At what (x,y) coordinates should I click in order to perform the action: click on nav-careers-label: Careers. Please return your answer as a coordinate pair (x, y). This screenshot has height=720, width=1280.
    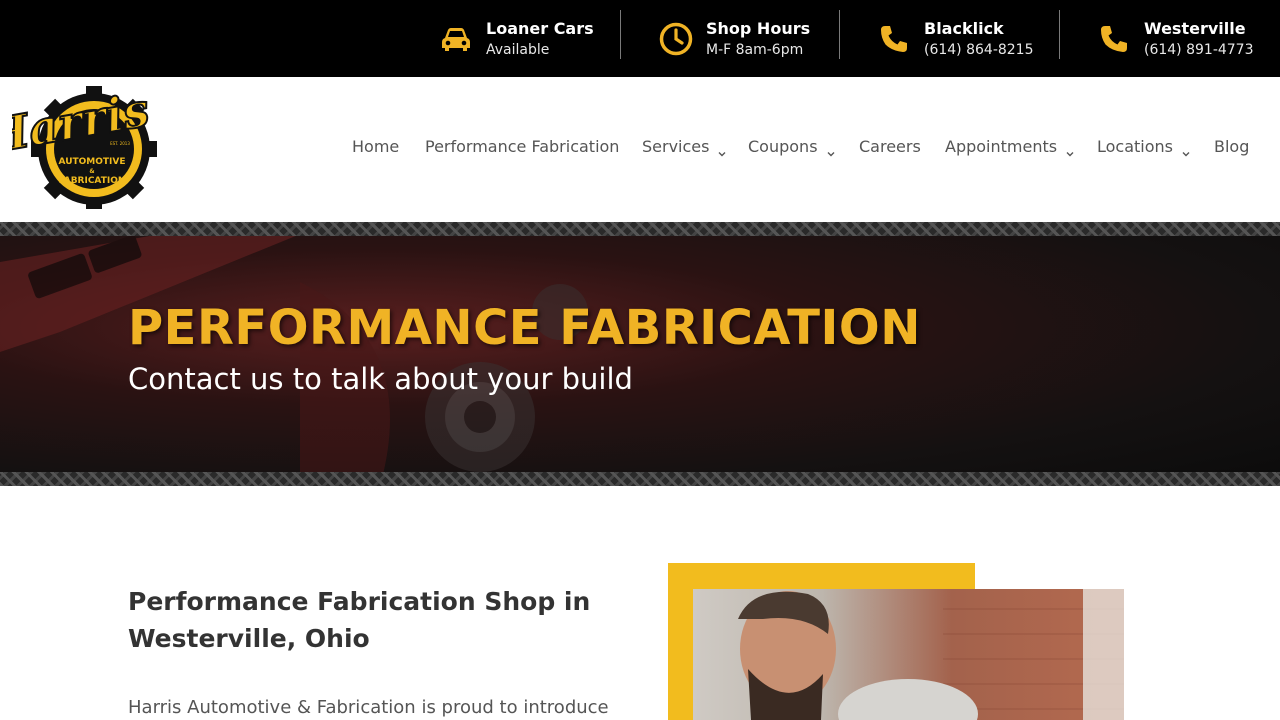
    Looking at the image, I should click on (890, 146).